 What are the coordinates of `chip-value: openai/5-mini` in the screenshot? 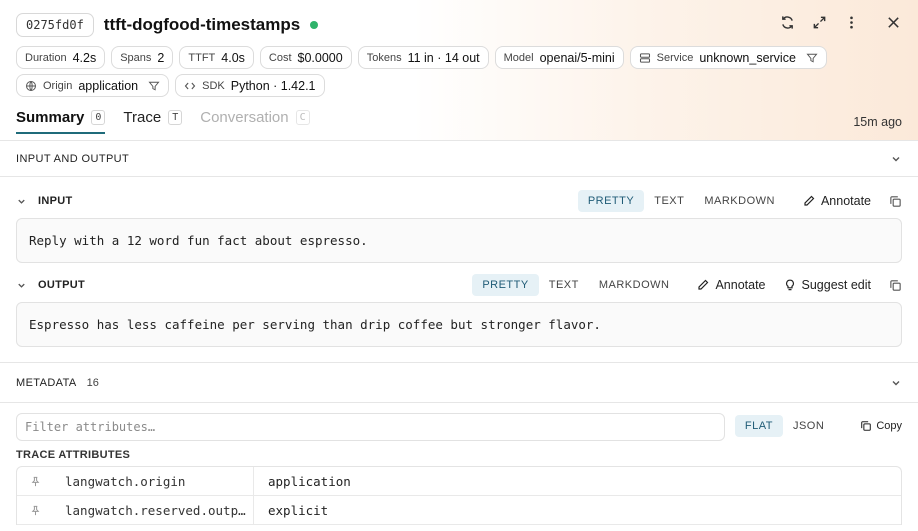 It's located at (577, 57).